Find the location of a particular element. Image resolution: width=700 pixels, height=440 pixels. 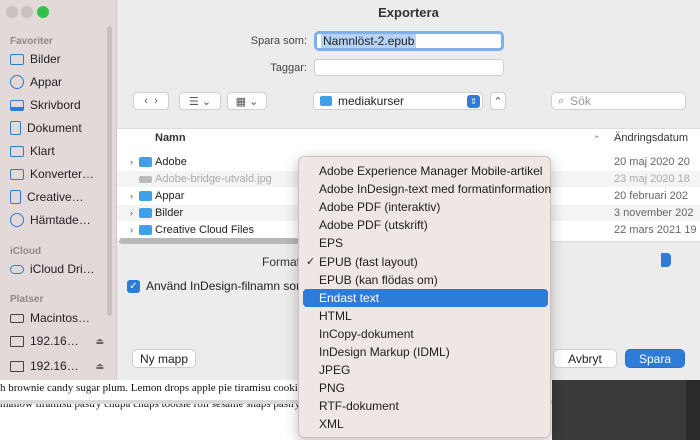

format-menu-item: Adobe PDF (utskrift) is located at coordinates (425, 225).